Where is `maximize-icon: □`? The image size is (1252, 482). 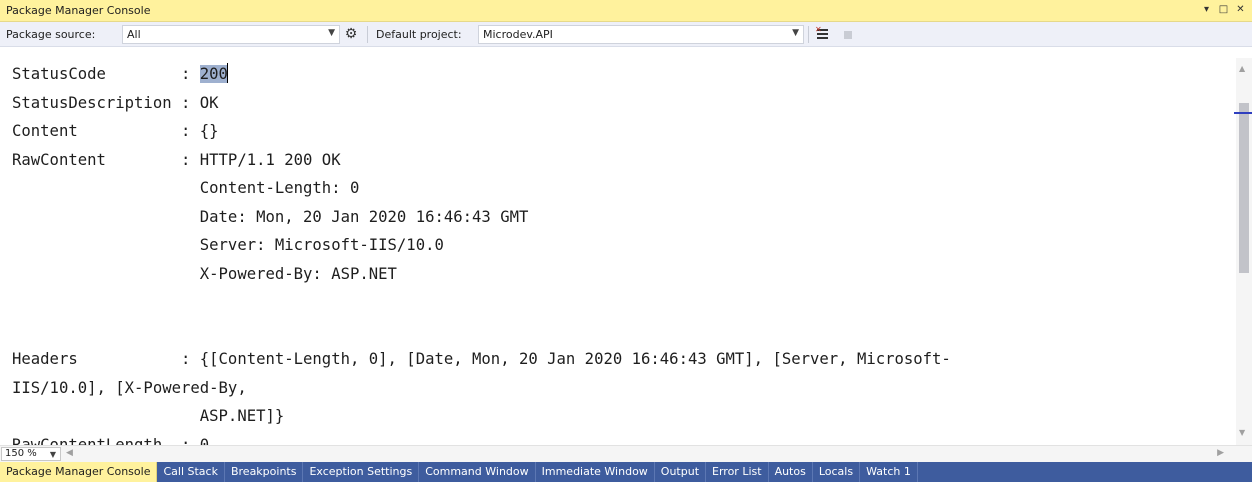
maximize-icon: □ is located at coordinates (1223, 10).